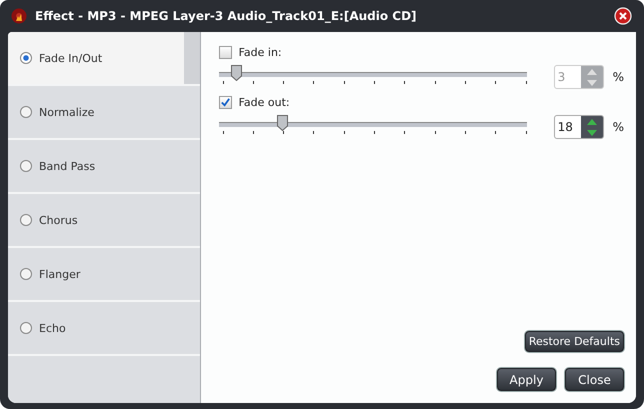 The width and height of the screenshot is (644, 409). What do you see at coordinates (104, 329) in the screenshot?
I see `effect-option: Echo` at bounding box center [104, 329].